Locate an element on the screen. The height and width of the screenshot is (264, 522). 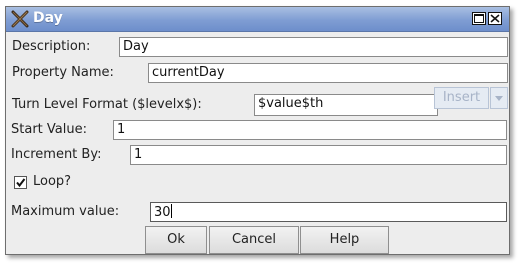
help-button: Help is located at coordinates (344, 240).